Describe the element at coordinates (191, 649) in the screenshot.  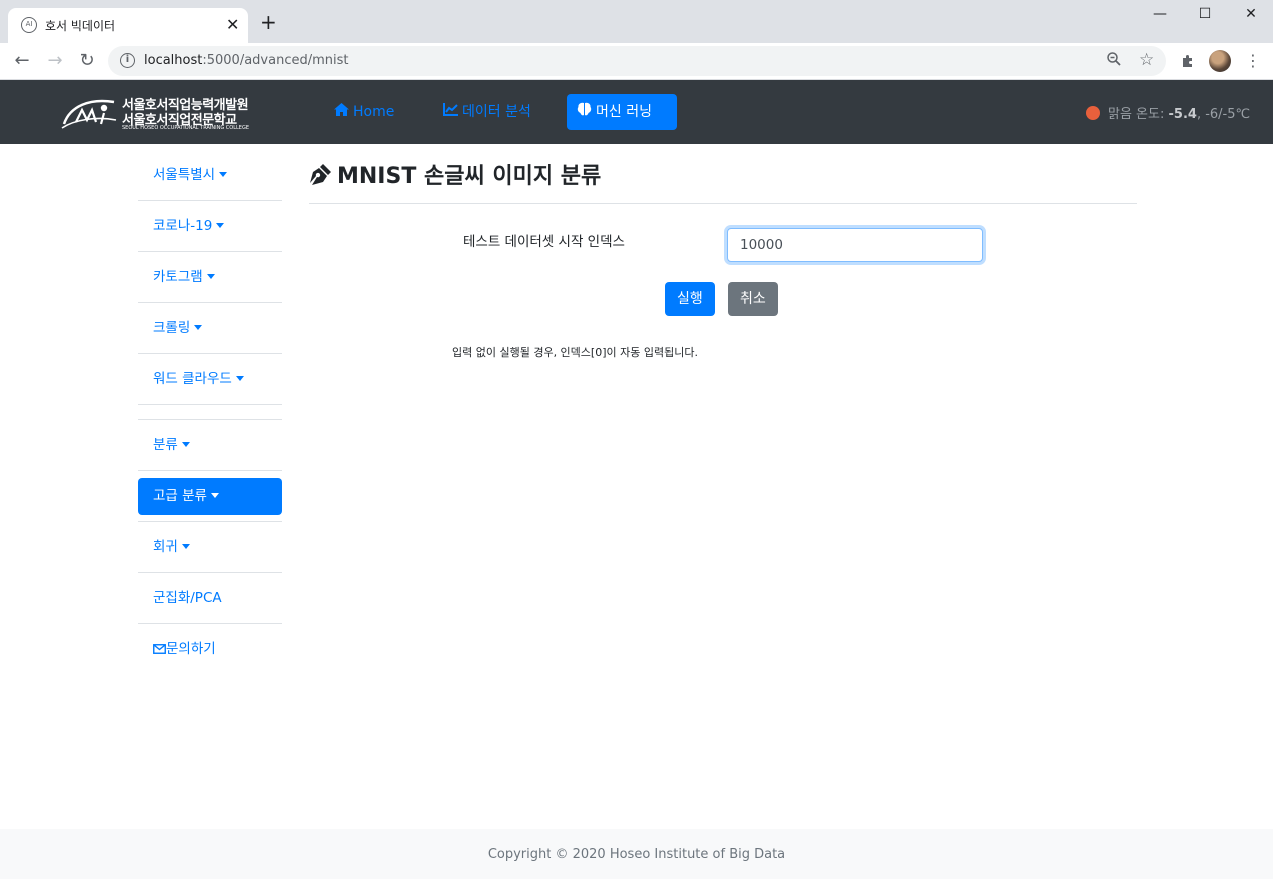
I see `sidebar-item-label: 문의하기` at that location.